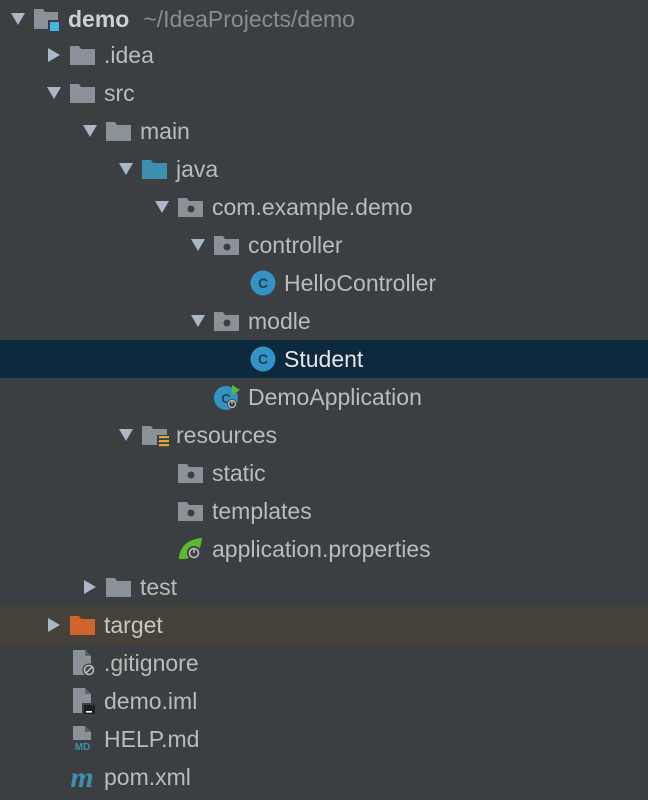  What do you see at coordinates (324, 663) in the screenshot?
I see `tree-row-gitignore: .gitignore` at bounding box center [324, 663].